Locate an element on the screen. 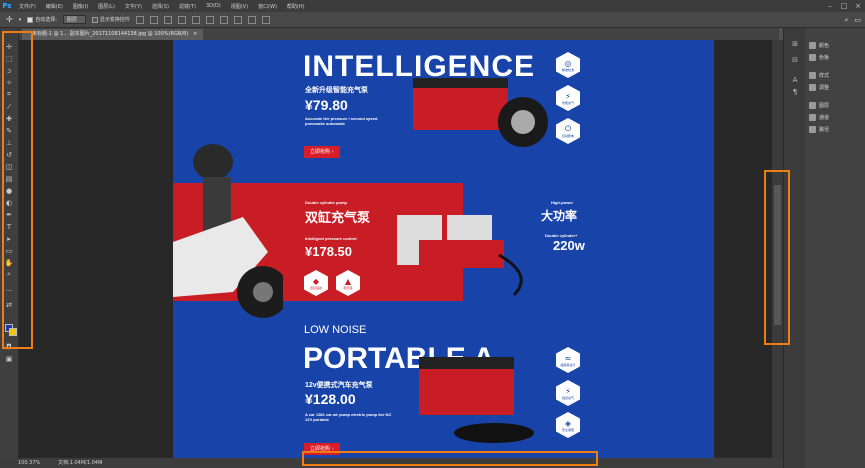 This screenshot has height=468, width=865. tag-2: Double cylinder pump is located at coordinates (326, 202).